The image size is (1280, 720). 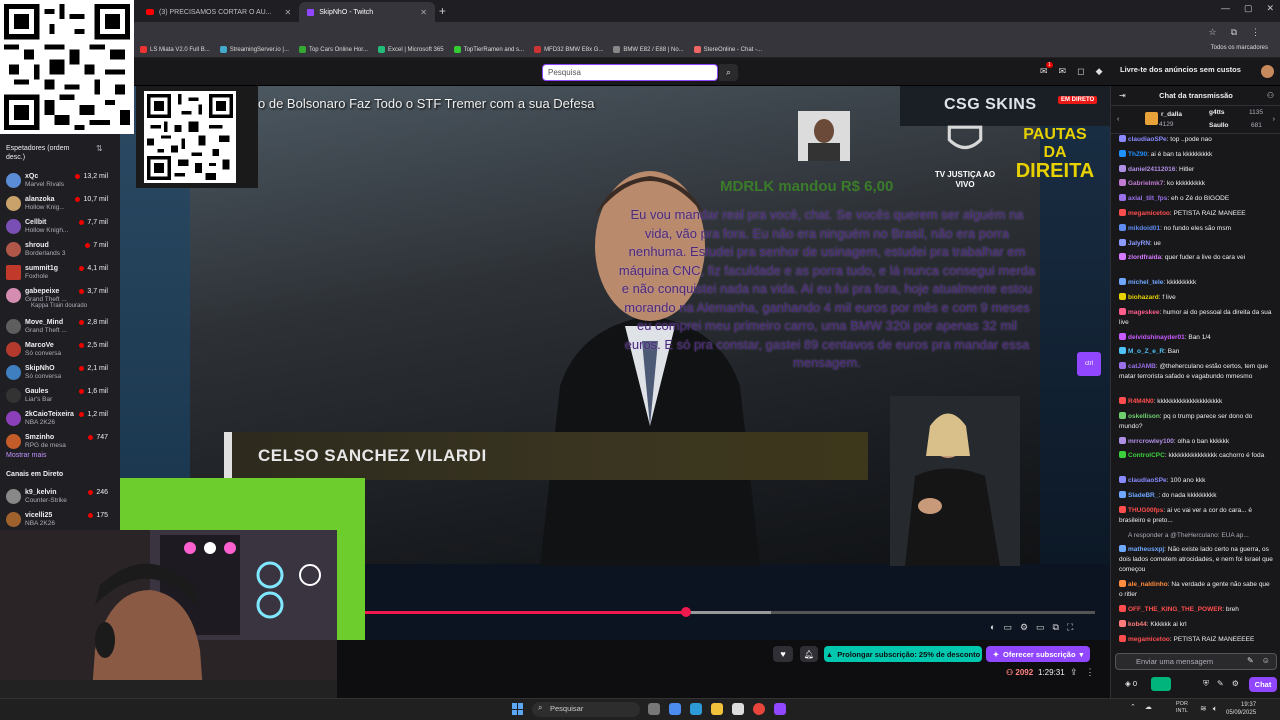 I want to click on user-avatar, so click(x=1267, y=71).